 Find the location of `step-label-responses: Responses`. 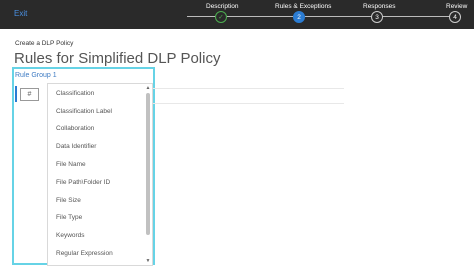

step-label-responses: Responses is located at coordinates (379, 6).